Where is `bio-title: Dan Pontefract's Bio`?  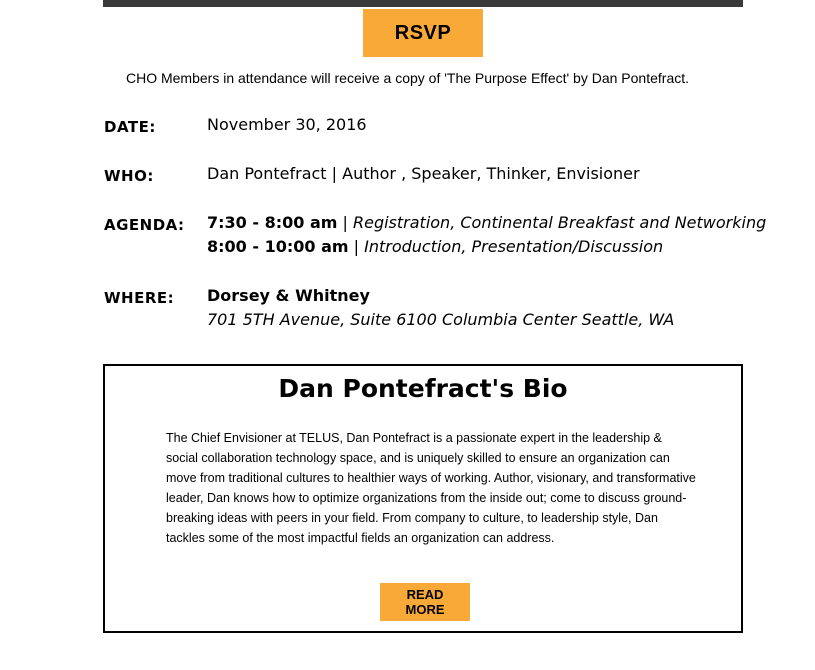 bio-title: Dan Pontefract's Bio is located at coordinates (423, 388).